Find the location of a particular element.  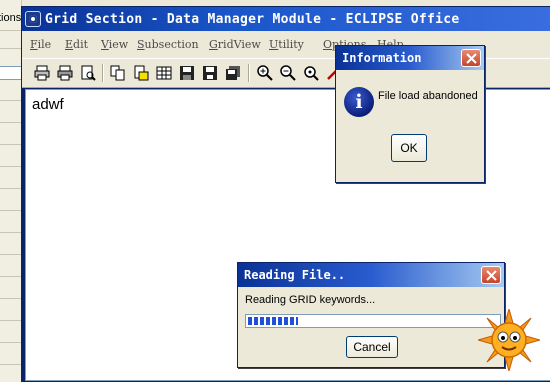

dialog-message: File load abandoned is located at coordinates (428, 96).